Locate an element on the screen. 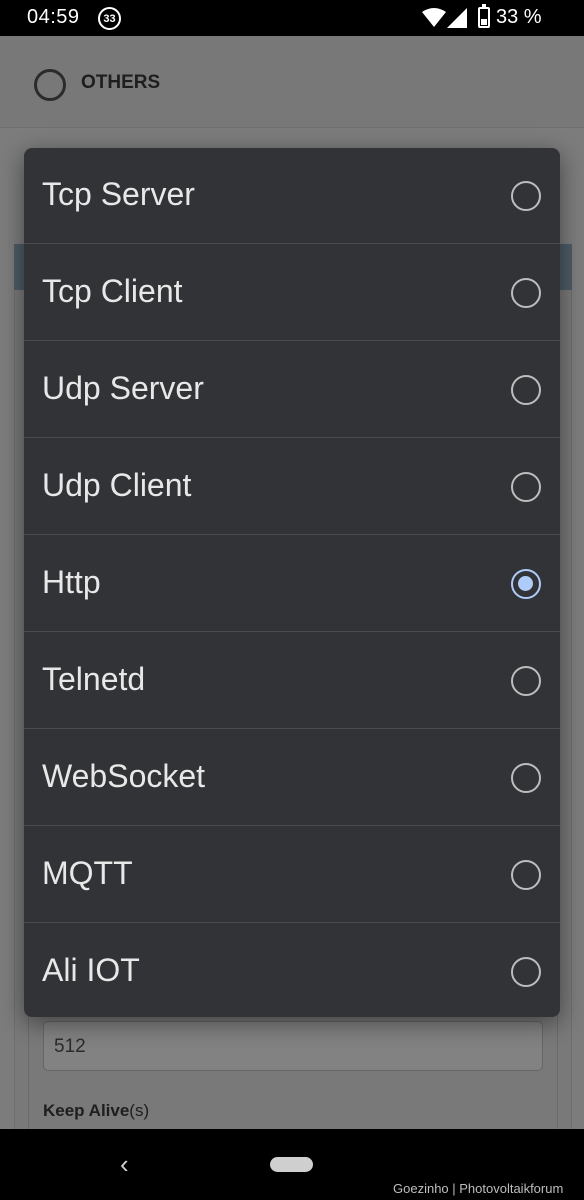  option-label: Udp Client is located at coordinates (117, 485).